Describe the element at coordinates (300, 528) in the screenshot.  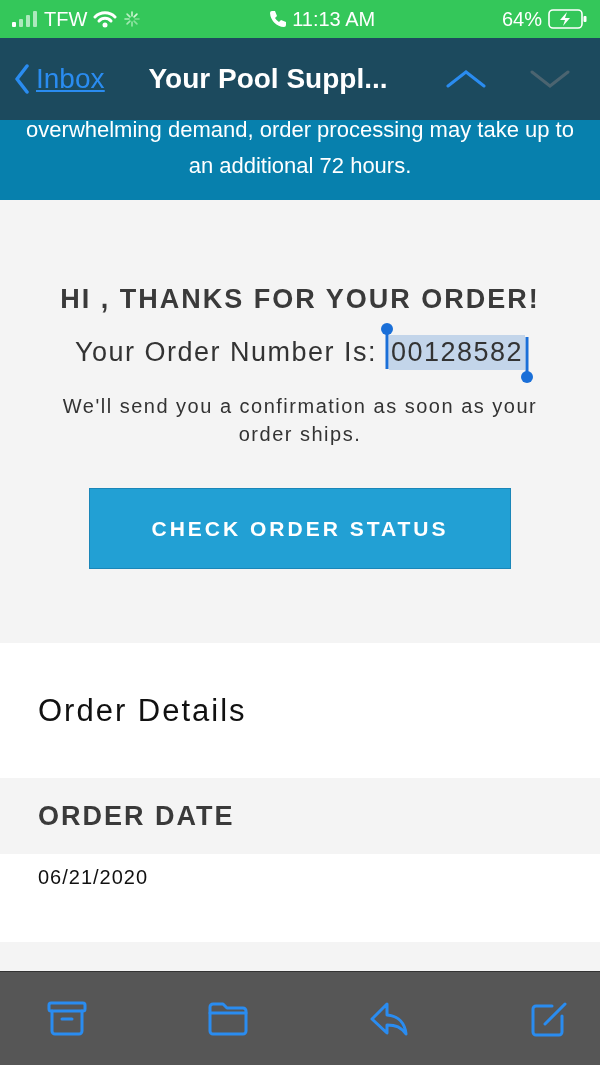
I see `check-order-status-button: CHECK ORDER STATUS` at that location.